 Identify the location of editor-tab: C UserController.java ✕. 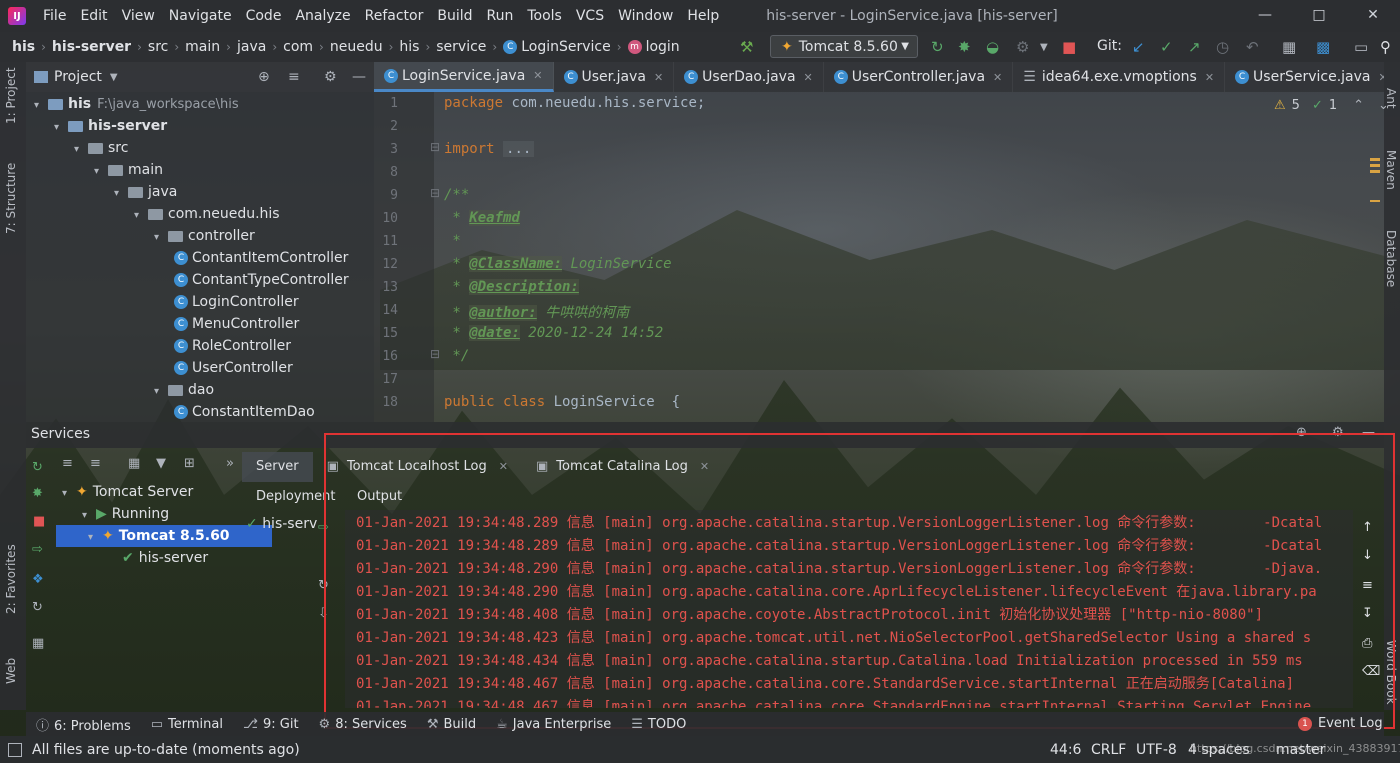
(919, 77).